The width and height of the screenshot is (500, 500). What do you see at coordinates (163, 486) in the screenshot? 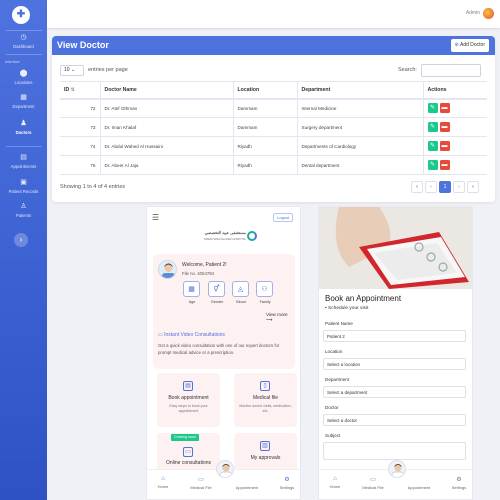
I see `nav-label: Home` at bounding box center [163, 486].